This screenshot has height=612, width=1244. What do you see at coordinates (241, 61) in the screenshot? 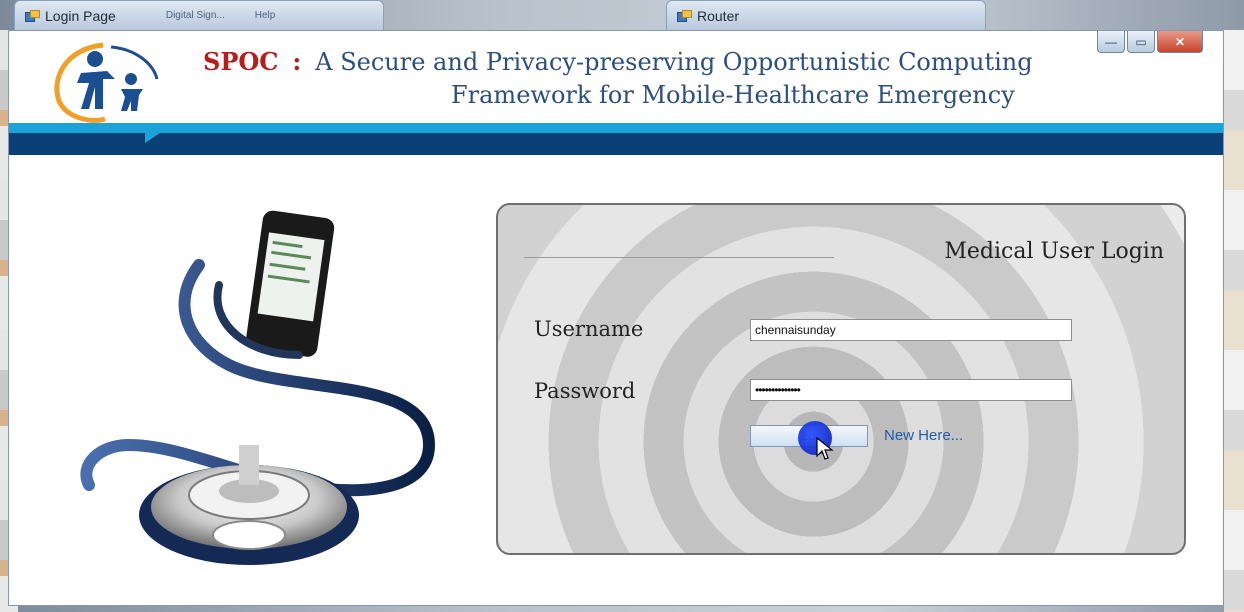
I see `brand-name: SPOC` at bounding box center [241, 61].